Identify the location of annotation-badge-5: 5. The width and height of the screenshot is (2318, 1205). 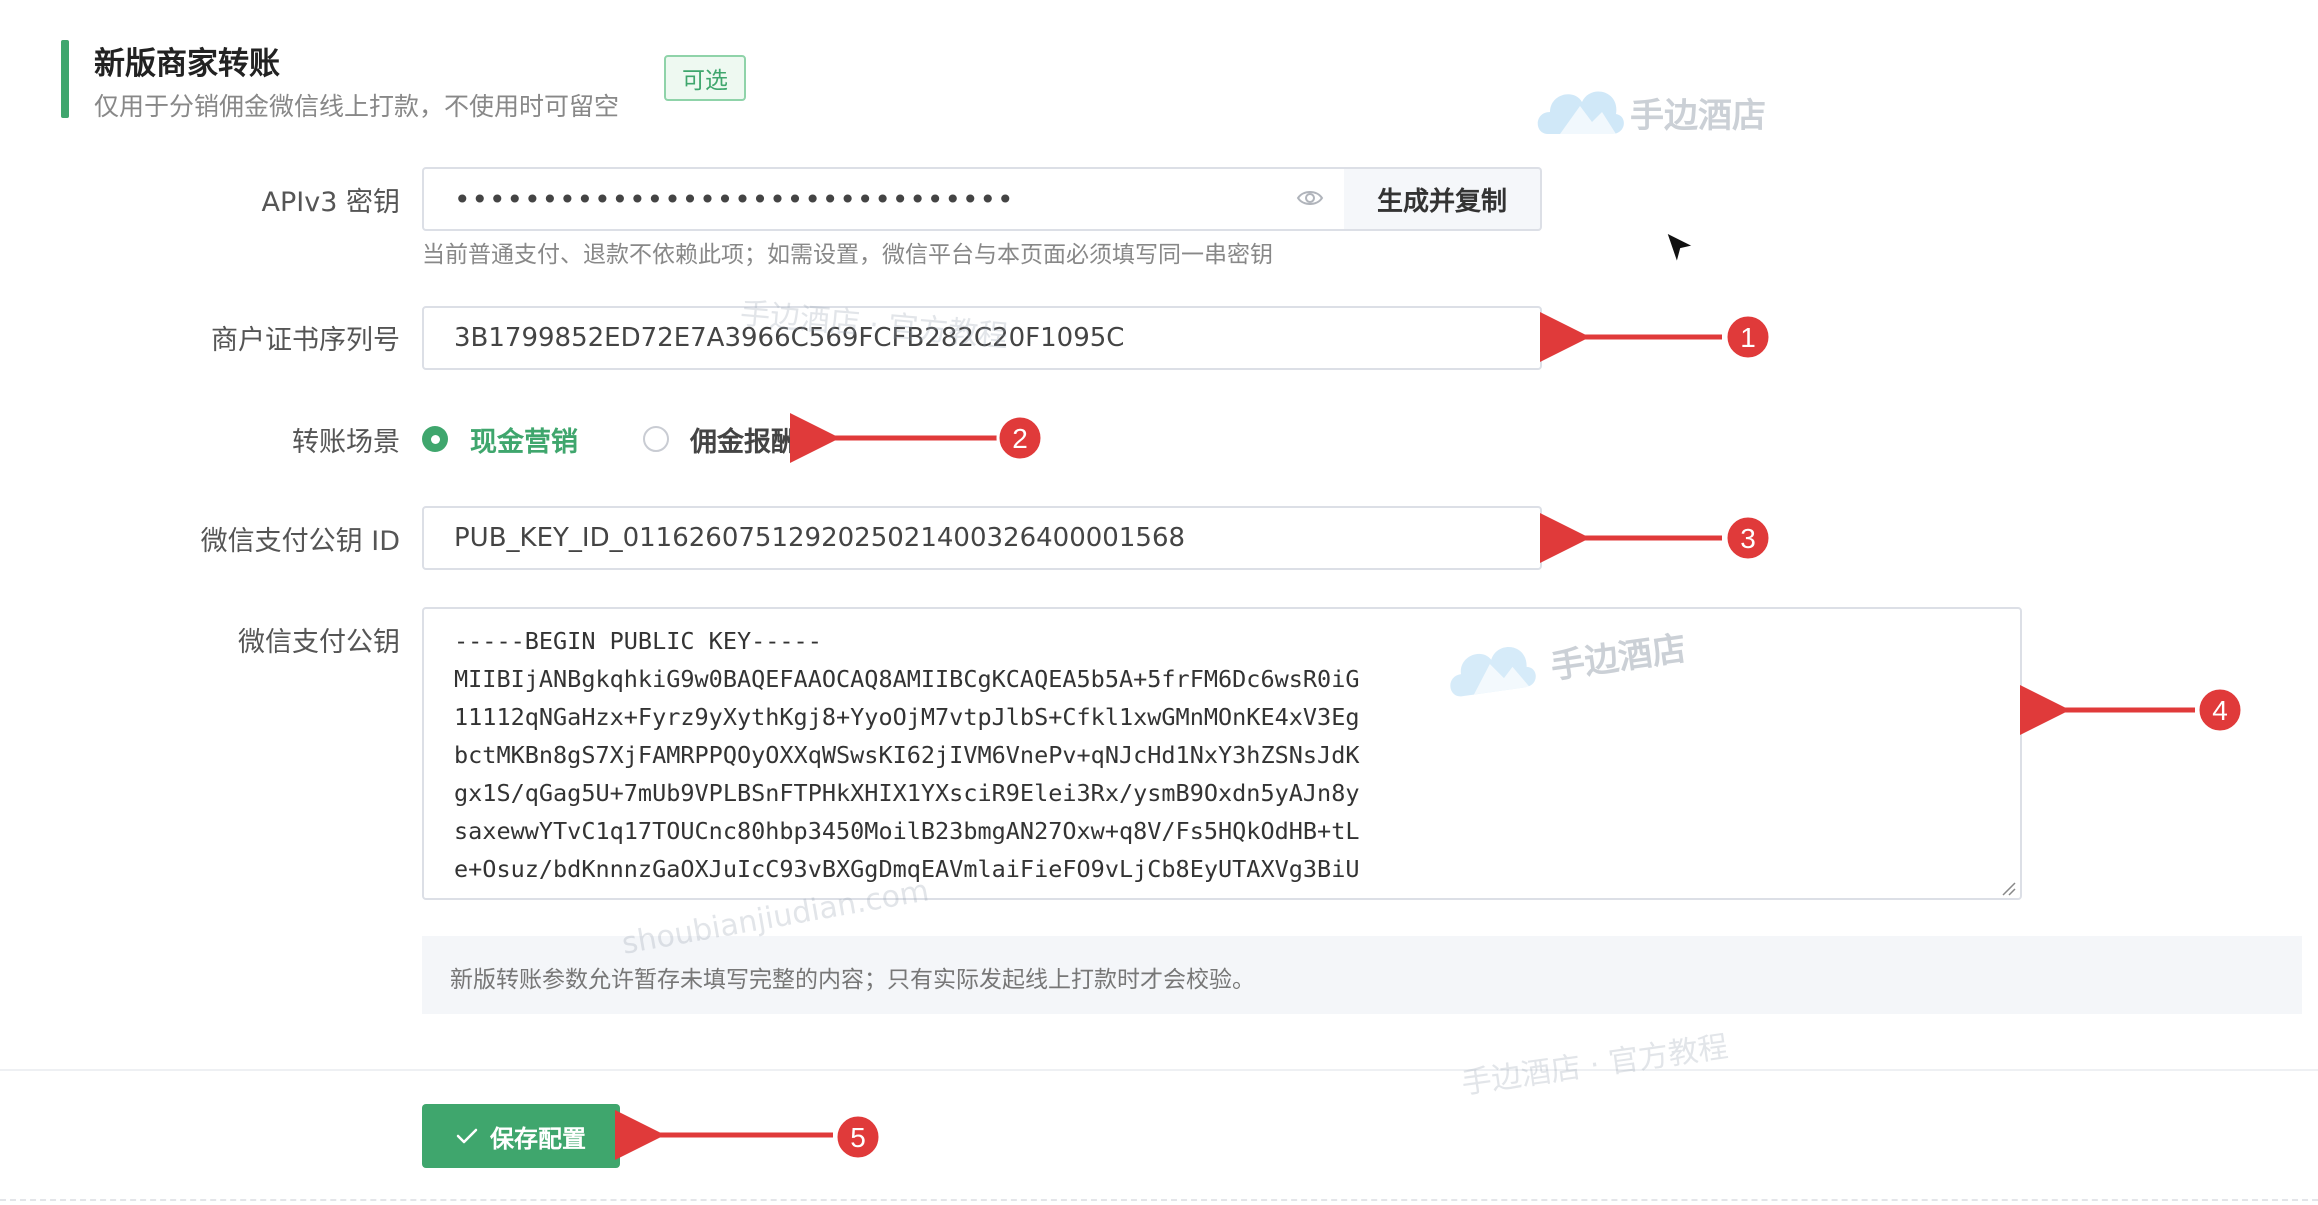
(858, 1137).